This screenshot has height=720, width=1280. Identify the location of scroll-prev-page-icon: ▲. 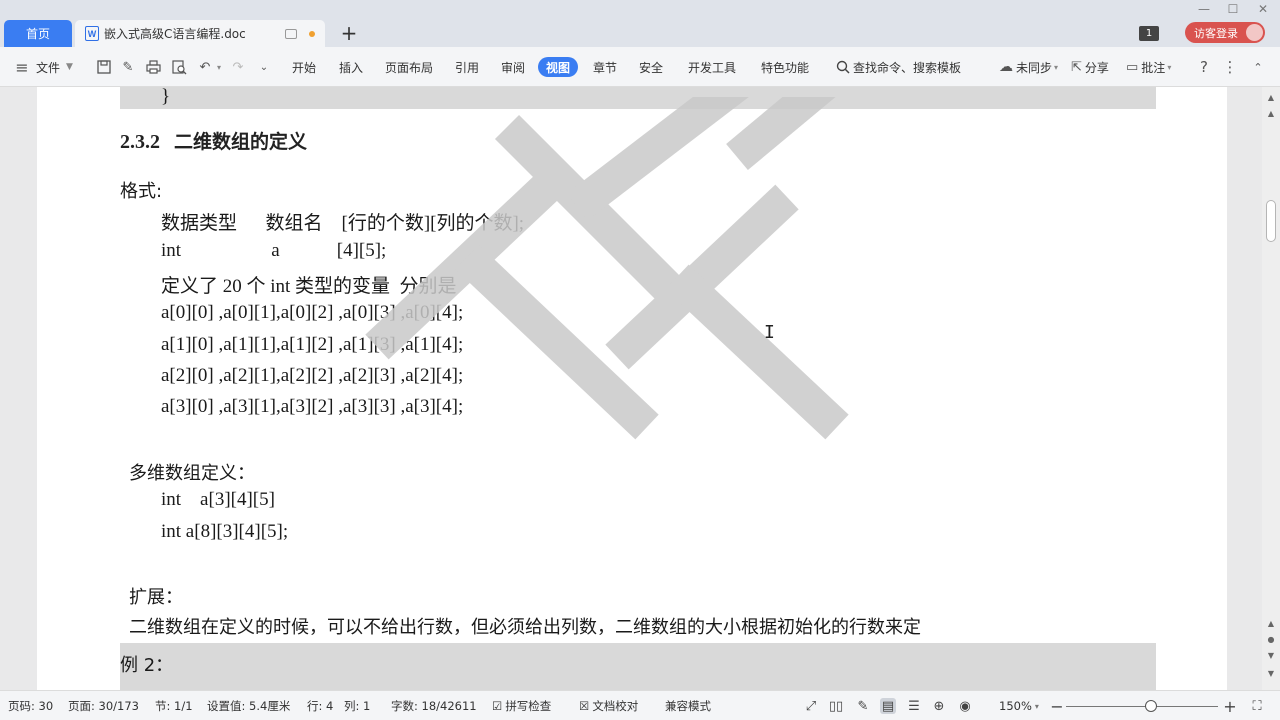
(1271, 114).